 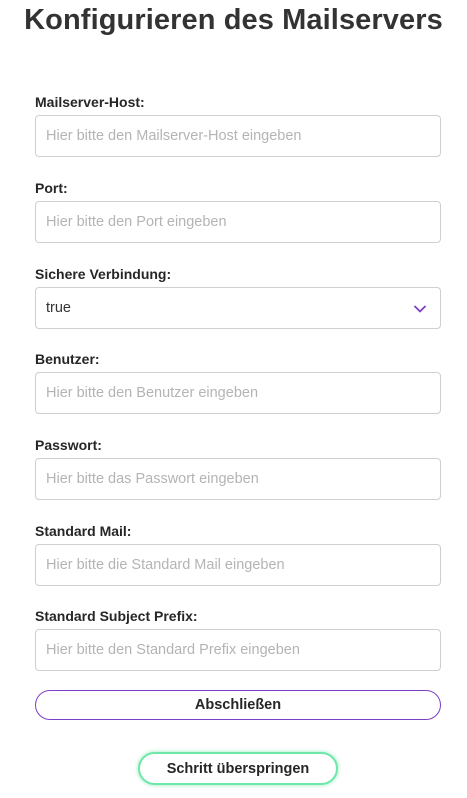 I want to click on mailserver-host-input, so click(x=238, y=136).